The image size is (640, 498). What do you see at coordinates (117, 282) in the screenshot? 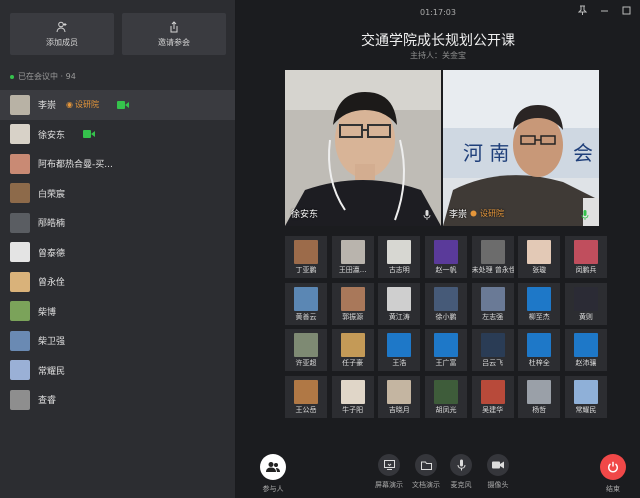
I see `participant-row: 曾永佺` at bounding box center [117, 282].